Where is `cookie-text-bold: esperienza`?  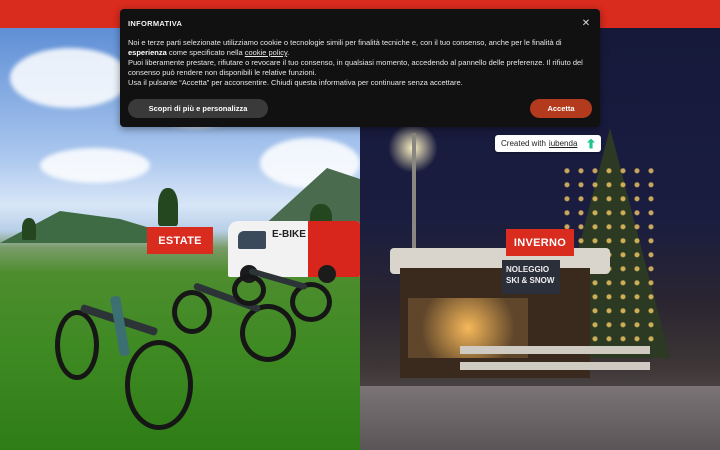
cookie-text-bold: esperienza is located at coordinates (147, 52).